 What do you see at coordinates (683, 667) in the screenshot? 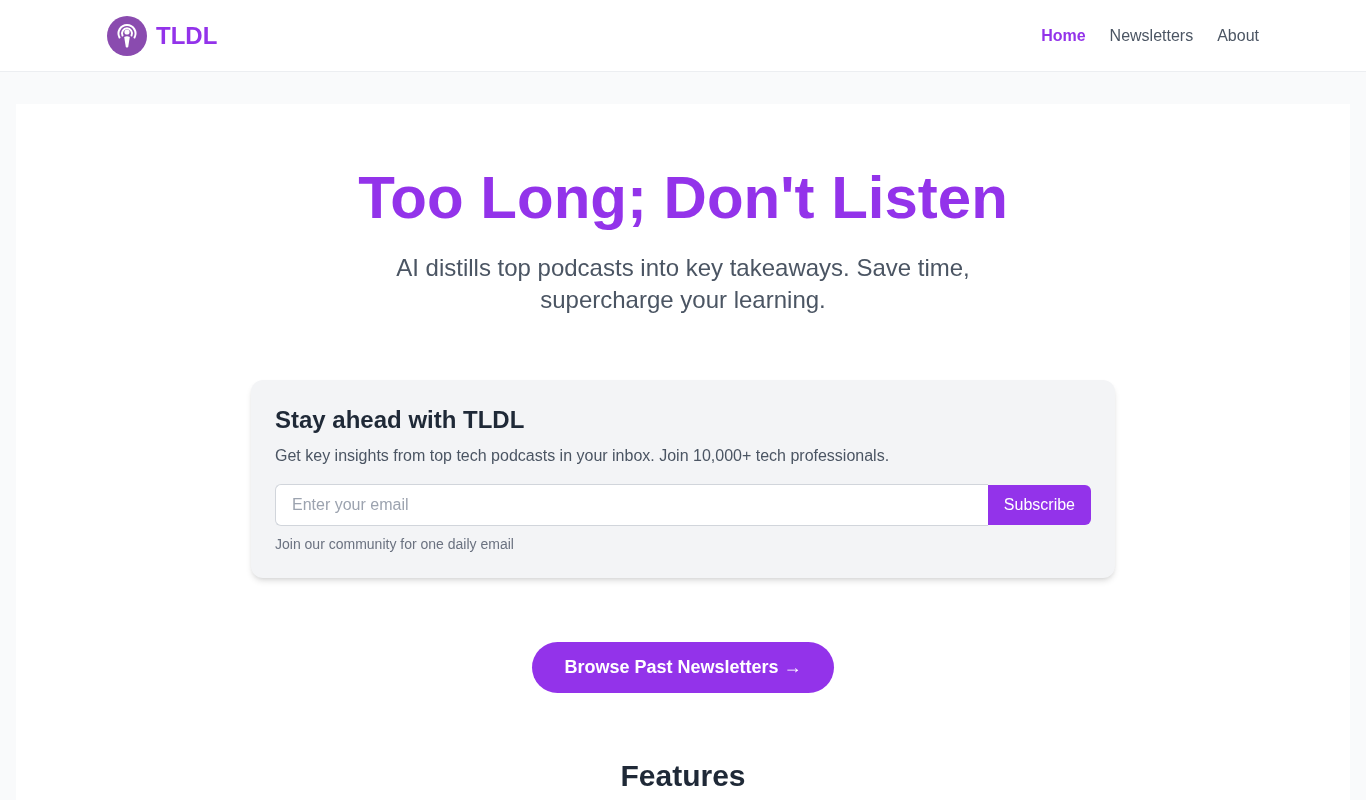
I see `browse-newsletters-button: Browse Past Newsletters →` at bounding box center [683, 667].